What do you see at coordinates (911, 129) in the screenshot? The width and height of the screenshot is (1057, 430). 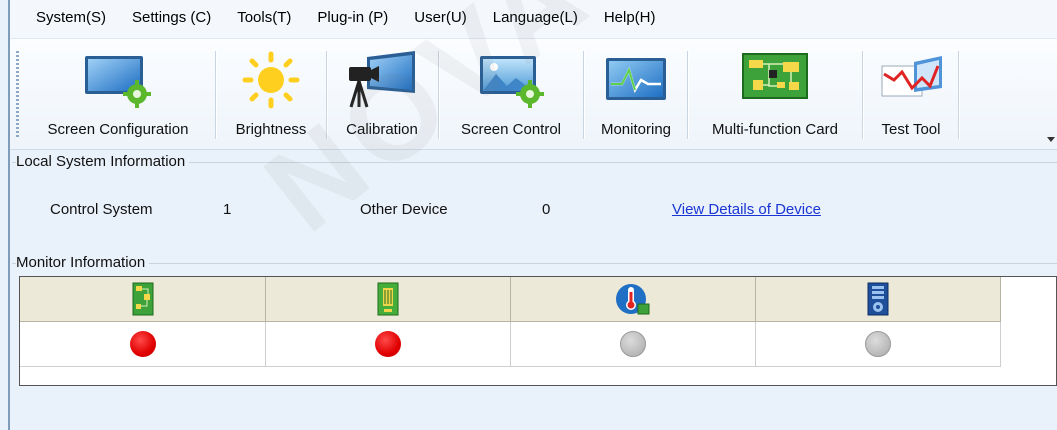 I see `test-tool-label: Test Tool` at bounding box center [911, 129].